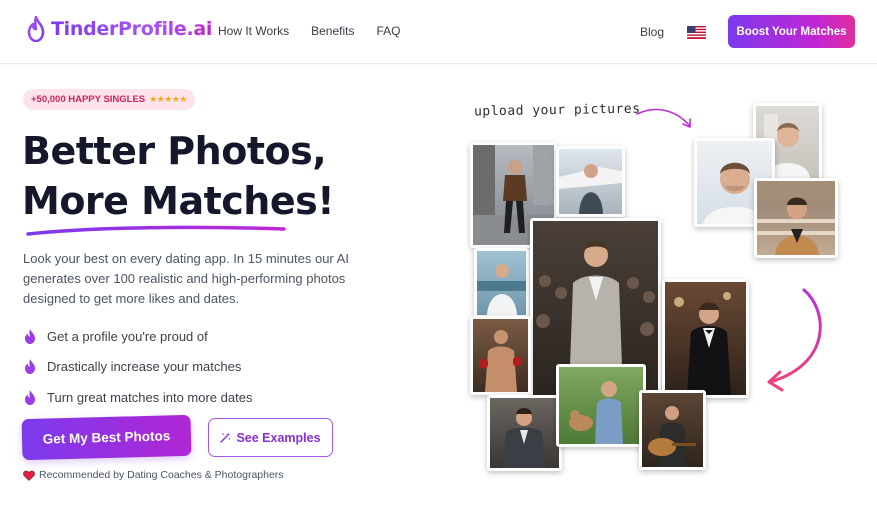 This screenshot has height=528, width=877. Describe the element at coordinates (696, 32) in the screenshot. I see `us-flag-icon` at that location.